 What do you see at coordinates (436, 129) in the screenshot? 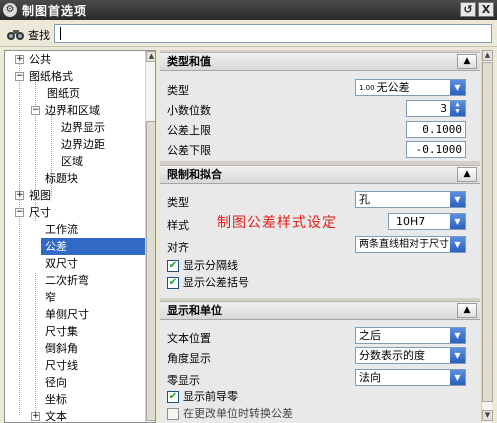
I see `upper-tolerance-input: 0.1000` at bounding box center [436, 129].